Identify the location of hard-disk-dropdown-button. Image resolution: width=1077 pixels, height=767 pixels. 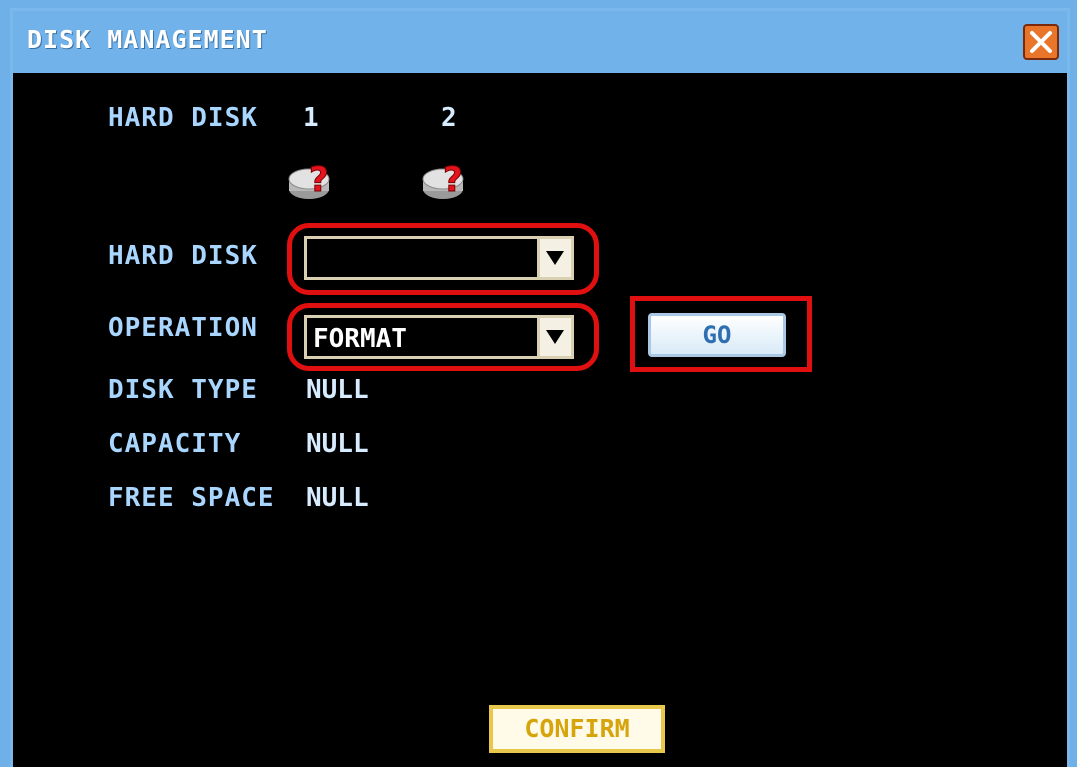
(554, 258).